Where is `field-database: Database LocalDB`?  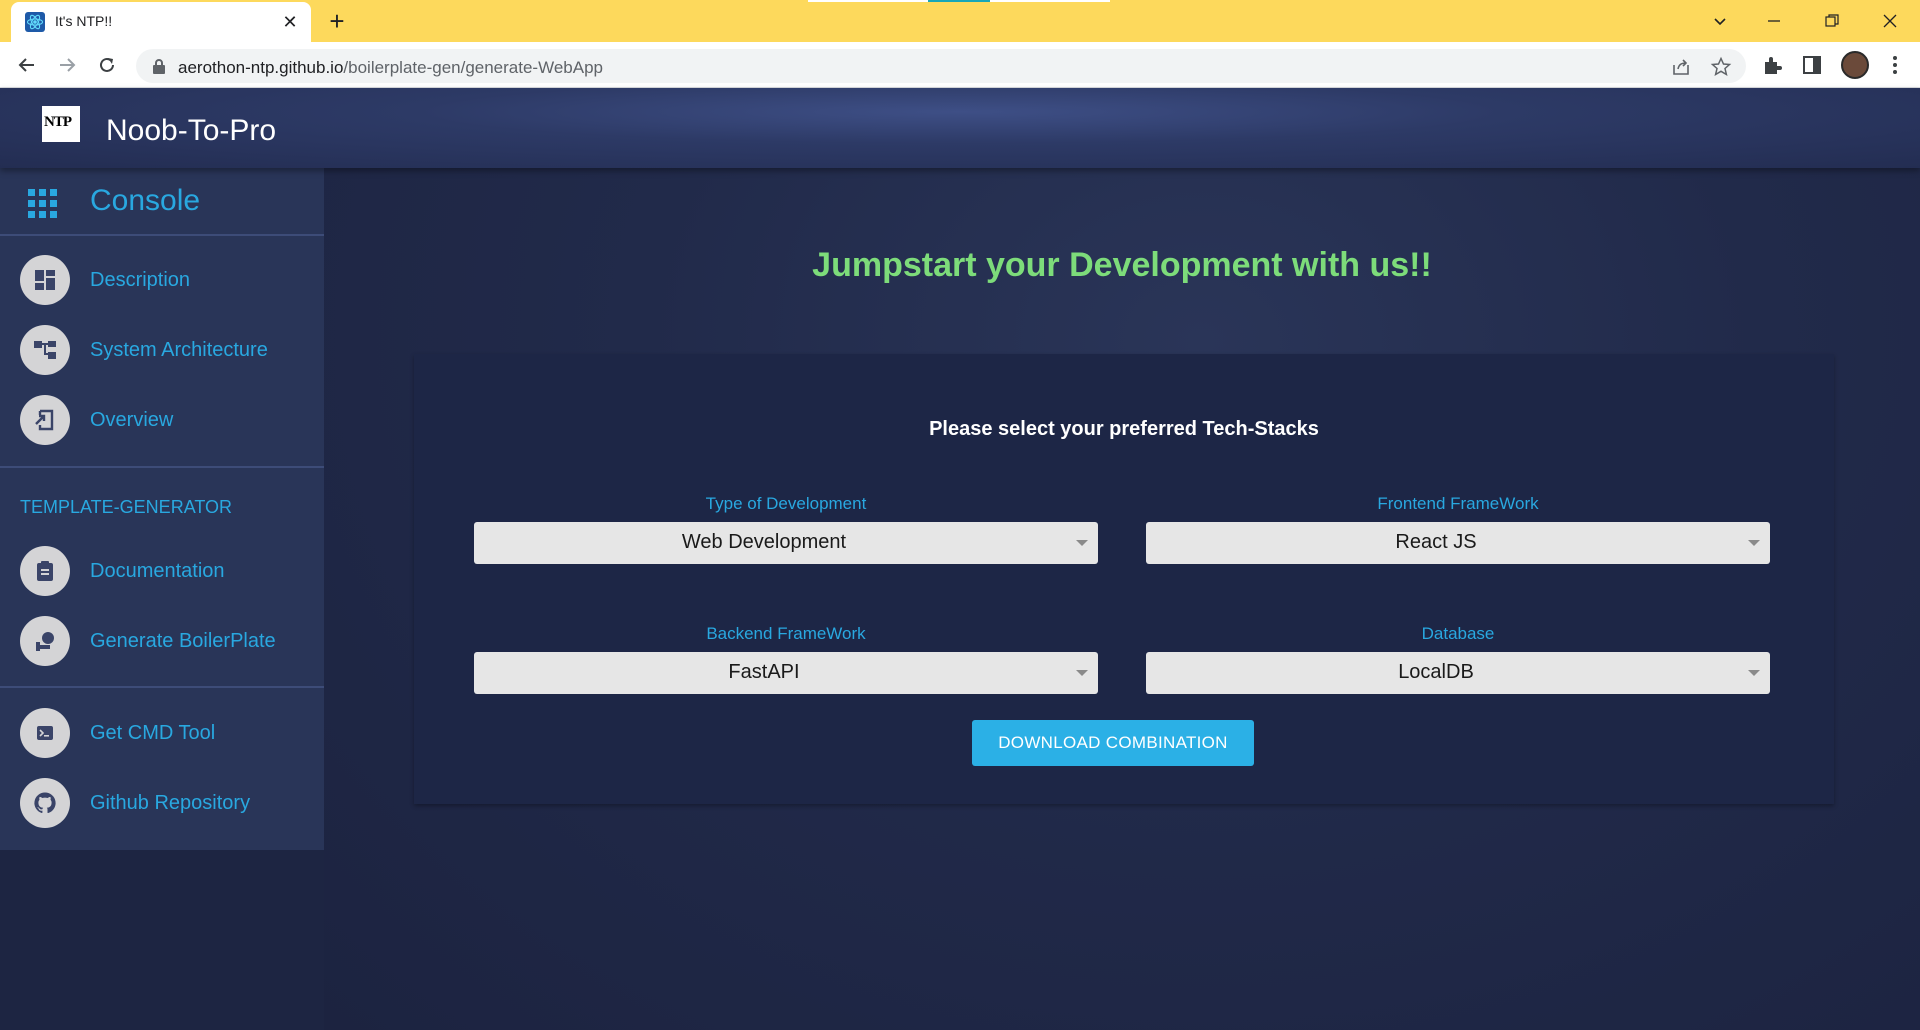 field-database: Database LocalDB is located at coordinates (1458, 659).